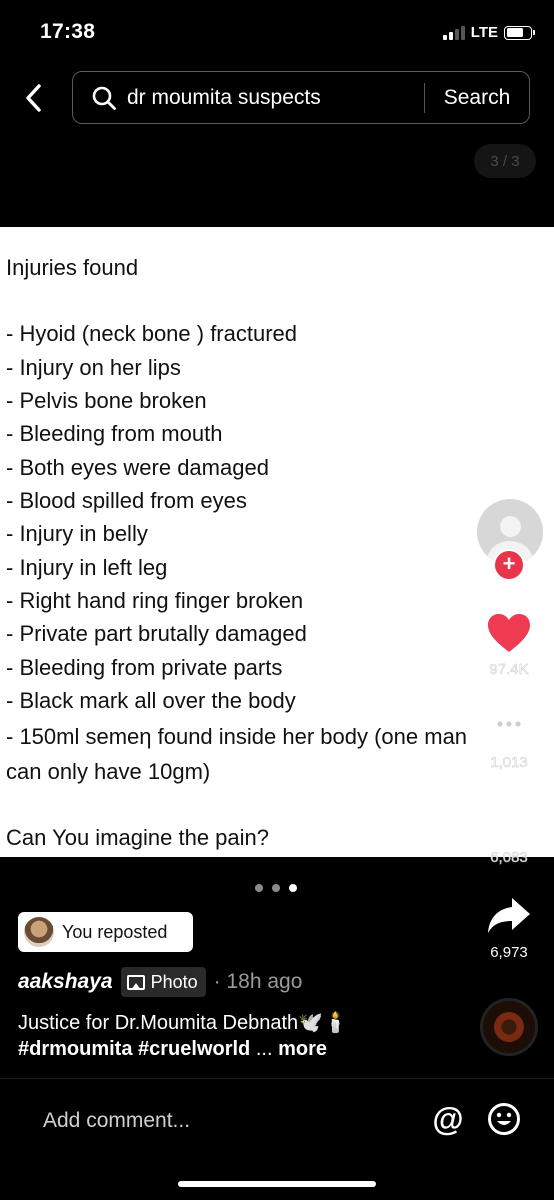  What do you see at coordinates (505, 161) in the screenshot?
I see `page-counter: 3 / 3` at bounding box center [505, 161].